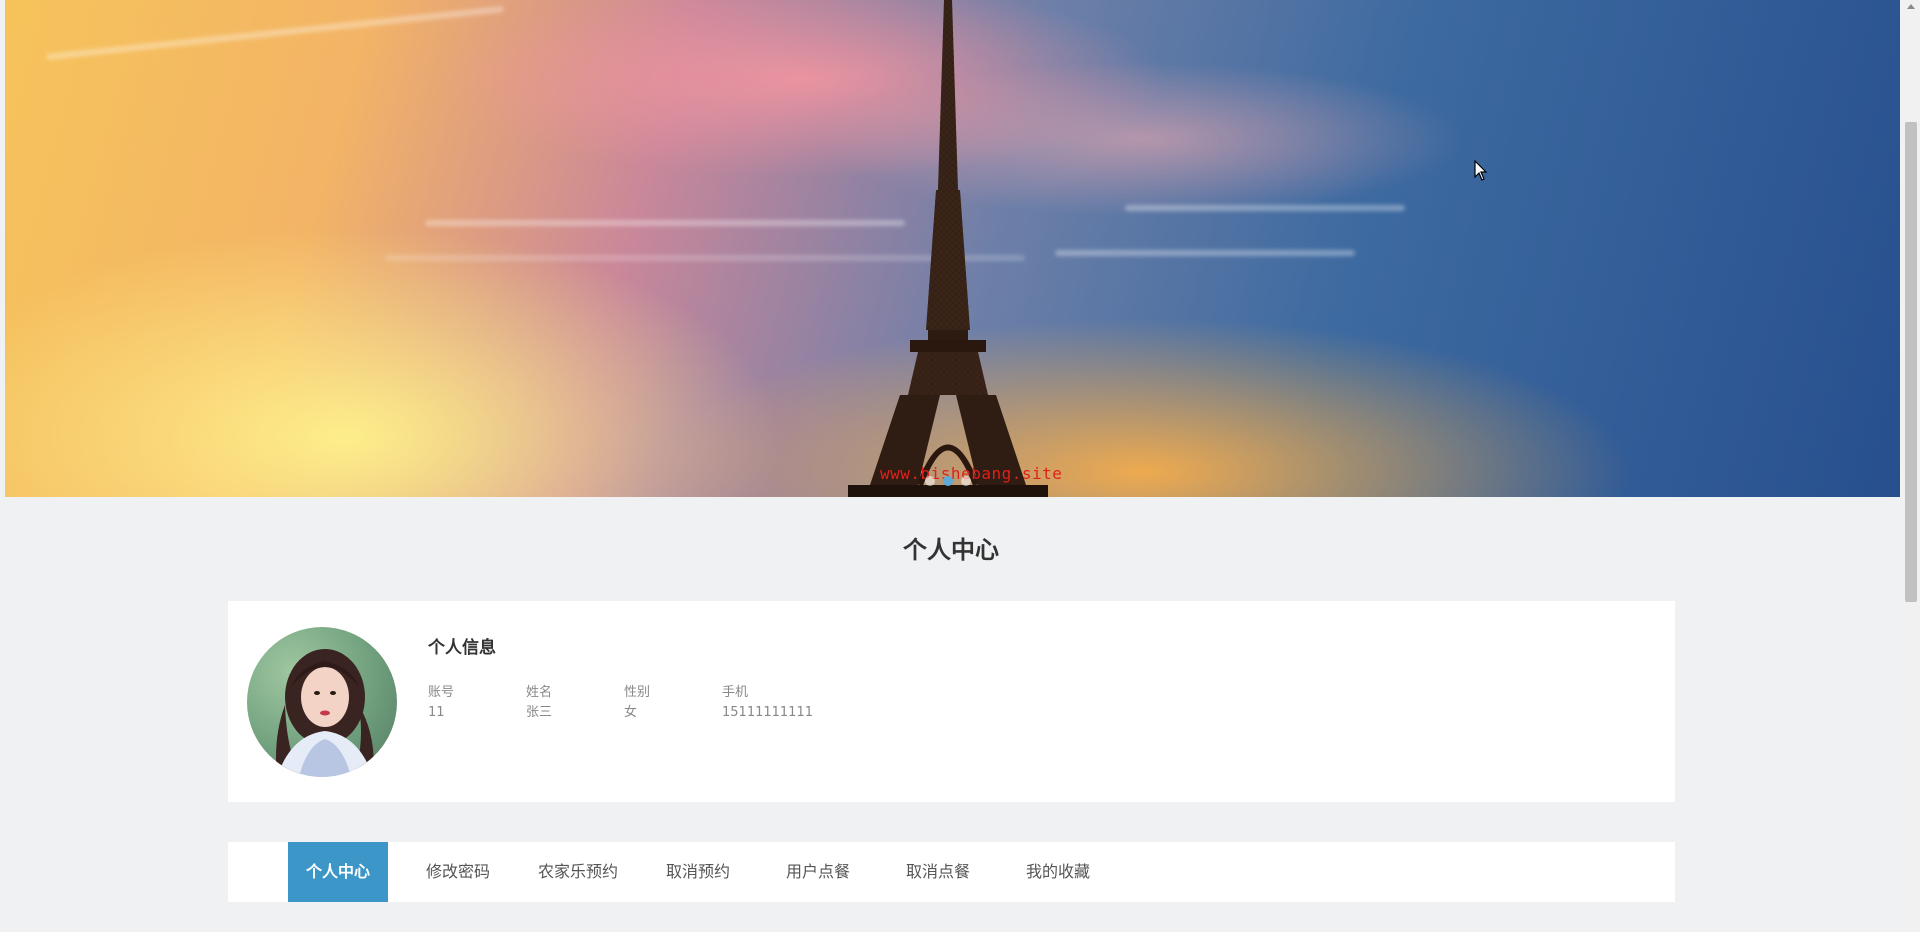  Describe the element at coordinates (637, 692) in the screenshot. I see `field-label: 性别` at that location.